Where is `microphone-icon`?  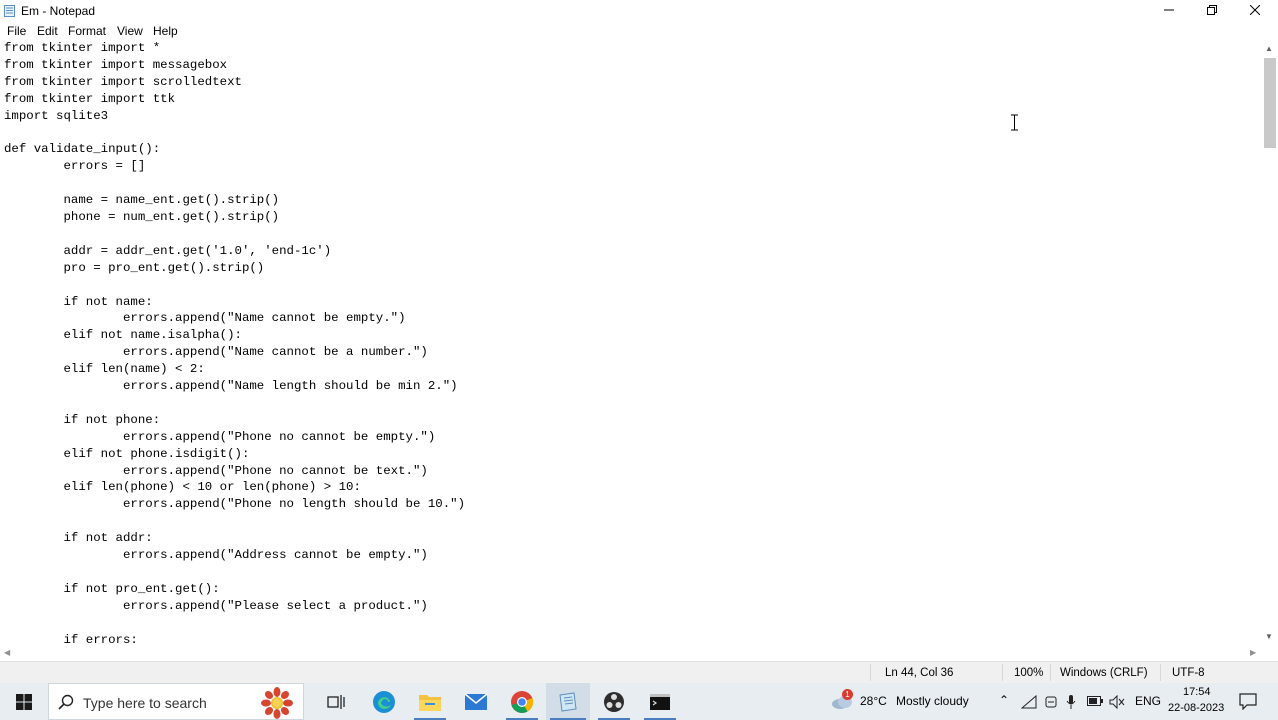 microphone-icon is located at coordinates (1071, 702).